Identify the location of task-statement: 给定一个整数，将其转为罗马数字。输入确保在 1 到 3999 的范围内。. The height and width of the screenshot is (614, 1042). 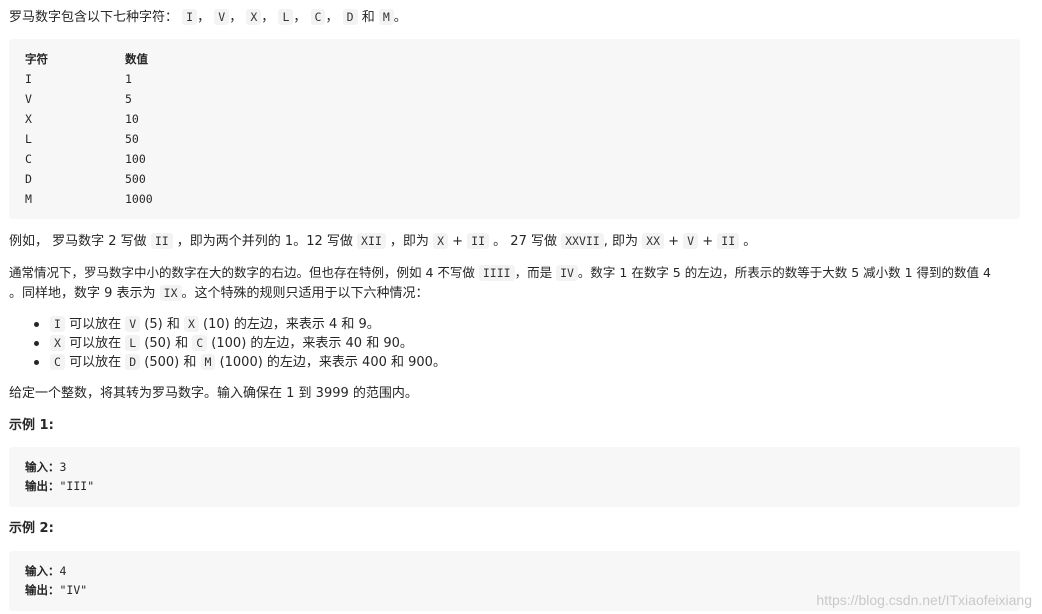
(213, 393).